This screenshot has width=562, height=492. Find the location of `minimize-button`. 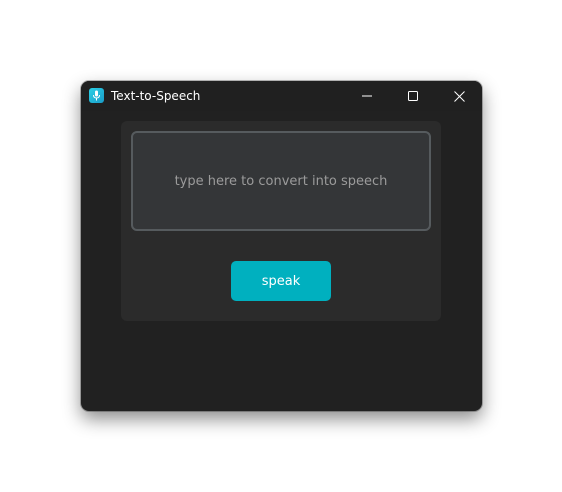

minimize-button is located at coordinates (367, 96).